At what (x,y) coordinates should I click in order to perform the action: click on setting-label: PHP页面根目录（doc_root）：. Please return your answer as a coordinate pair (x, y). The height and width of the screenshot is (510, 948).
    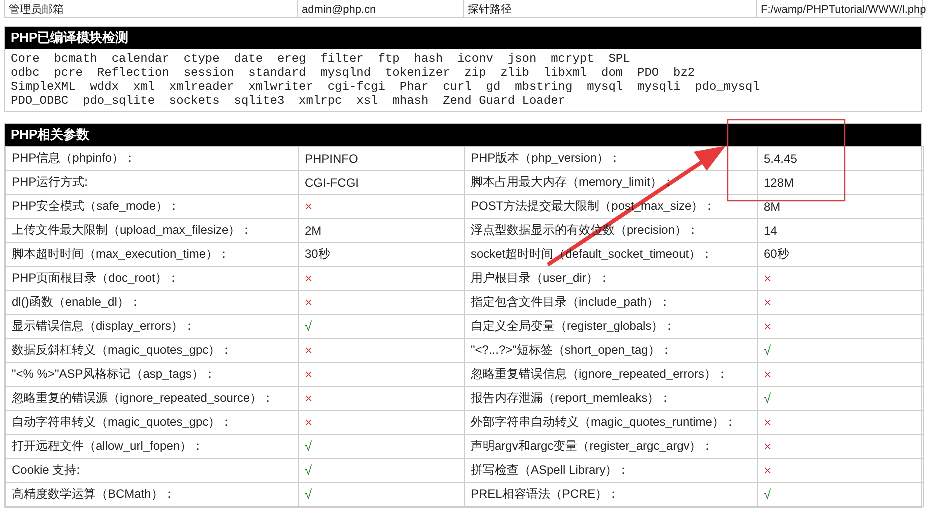
    Looking at the image, I should click on (152, 278).